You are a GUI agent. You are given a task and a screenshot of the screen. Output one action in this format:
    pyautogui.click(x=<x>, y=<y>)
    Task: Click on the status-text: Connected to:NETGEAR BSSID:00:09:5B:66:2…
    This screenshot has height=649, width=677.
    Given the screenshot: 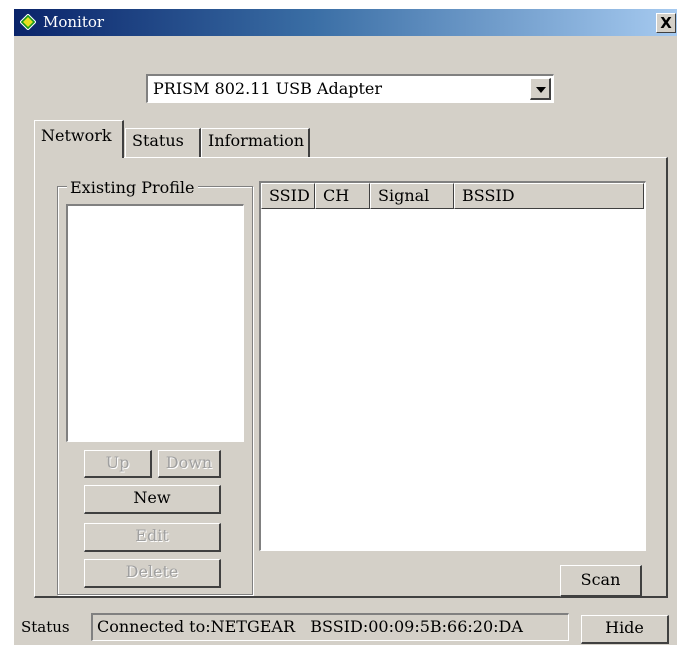 What is the action you would take?
    pyautogui.click(x=310, y=626)
    